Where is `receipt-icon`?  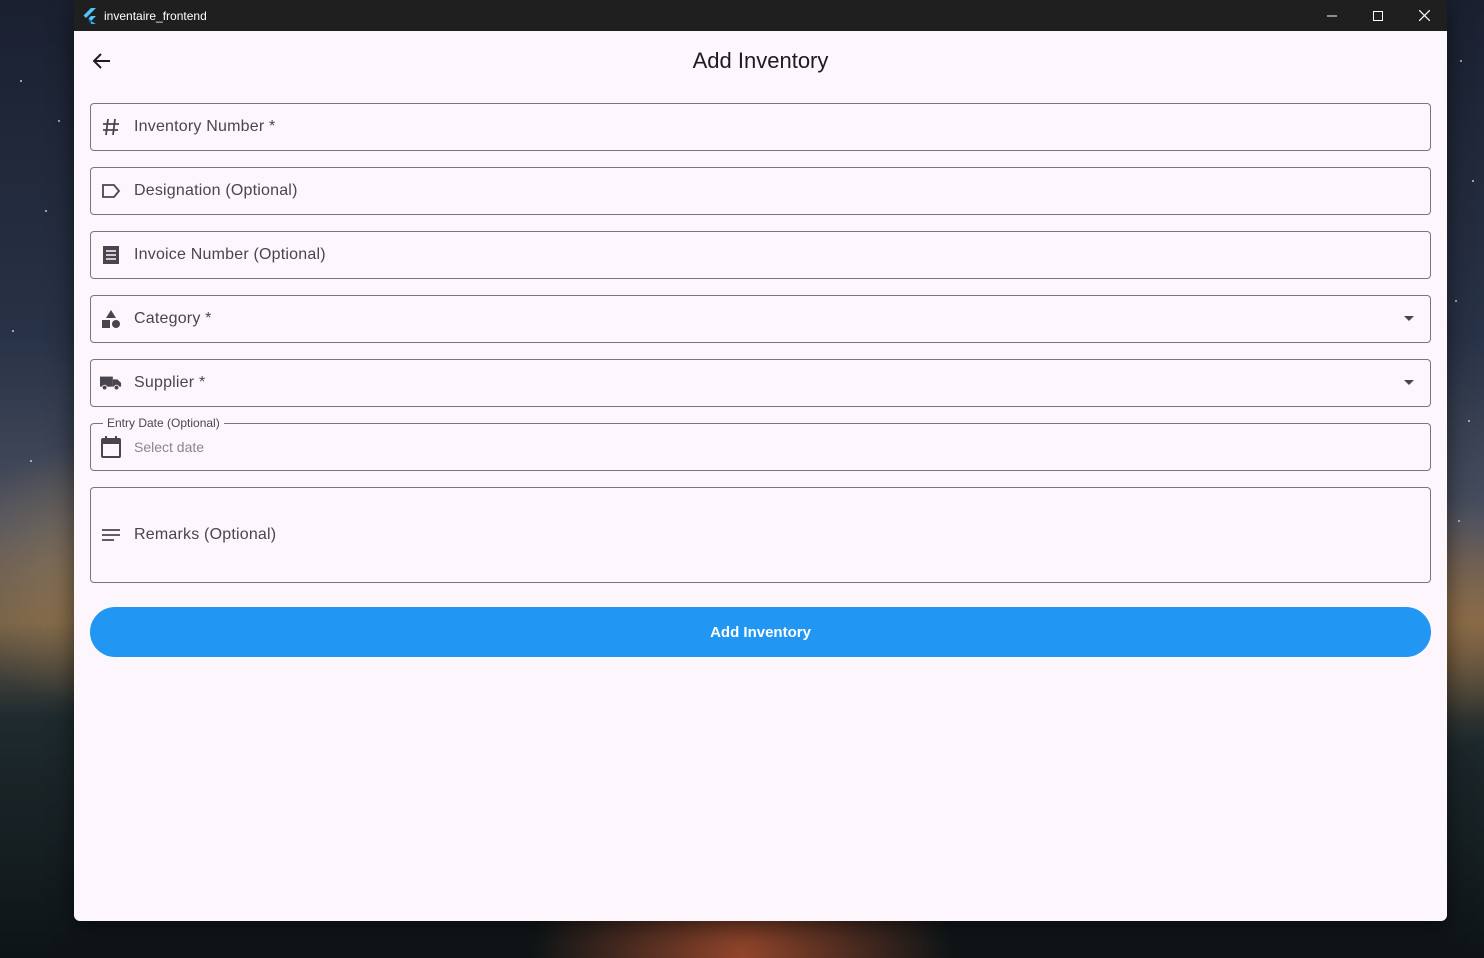 receipt-icon is located at coordinates (111, 255).